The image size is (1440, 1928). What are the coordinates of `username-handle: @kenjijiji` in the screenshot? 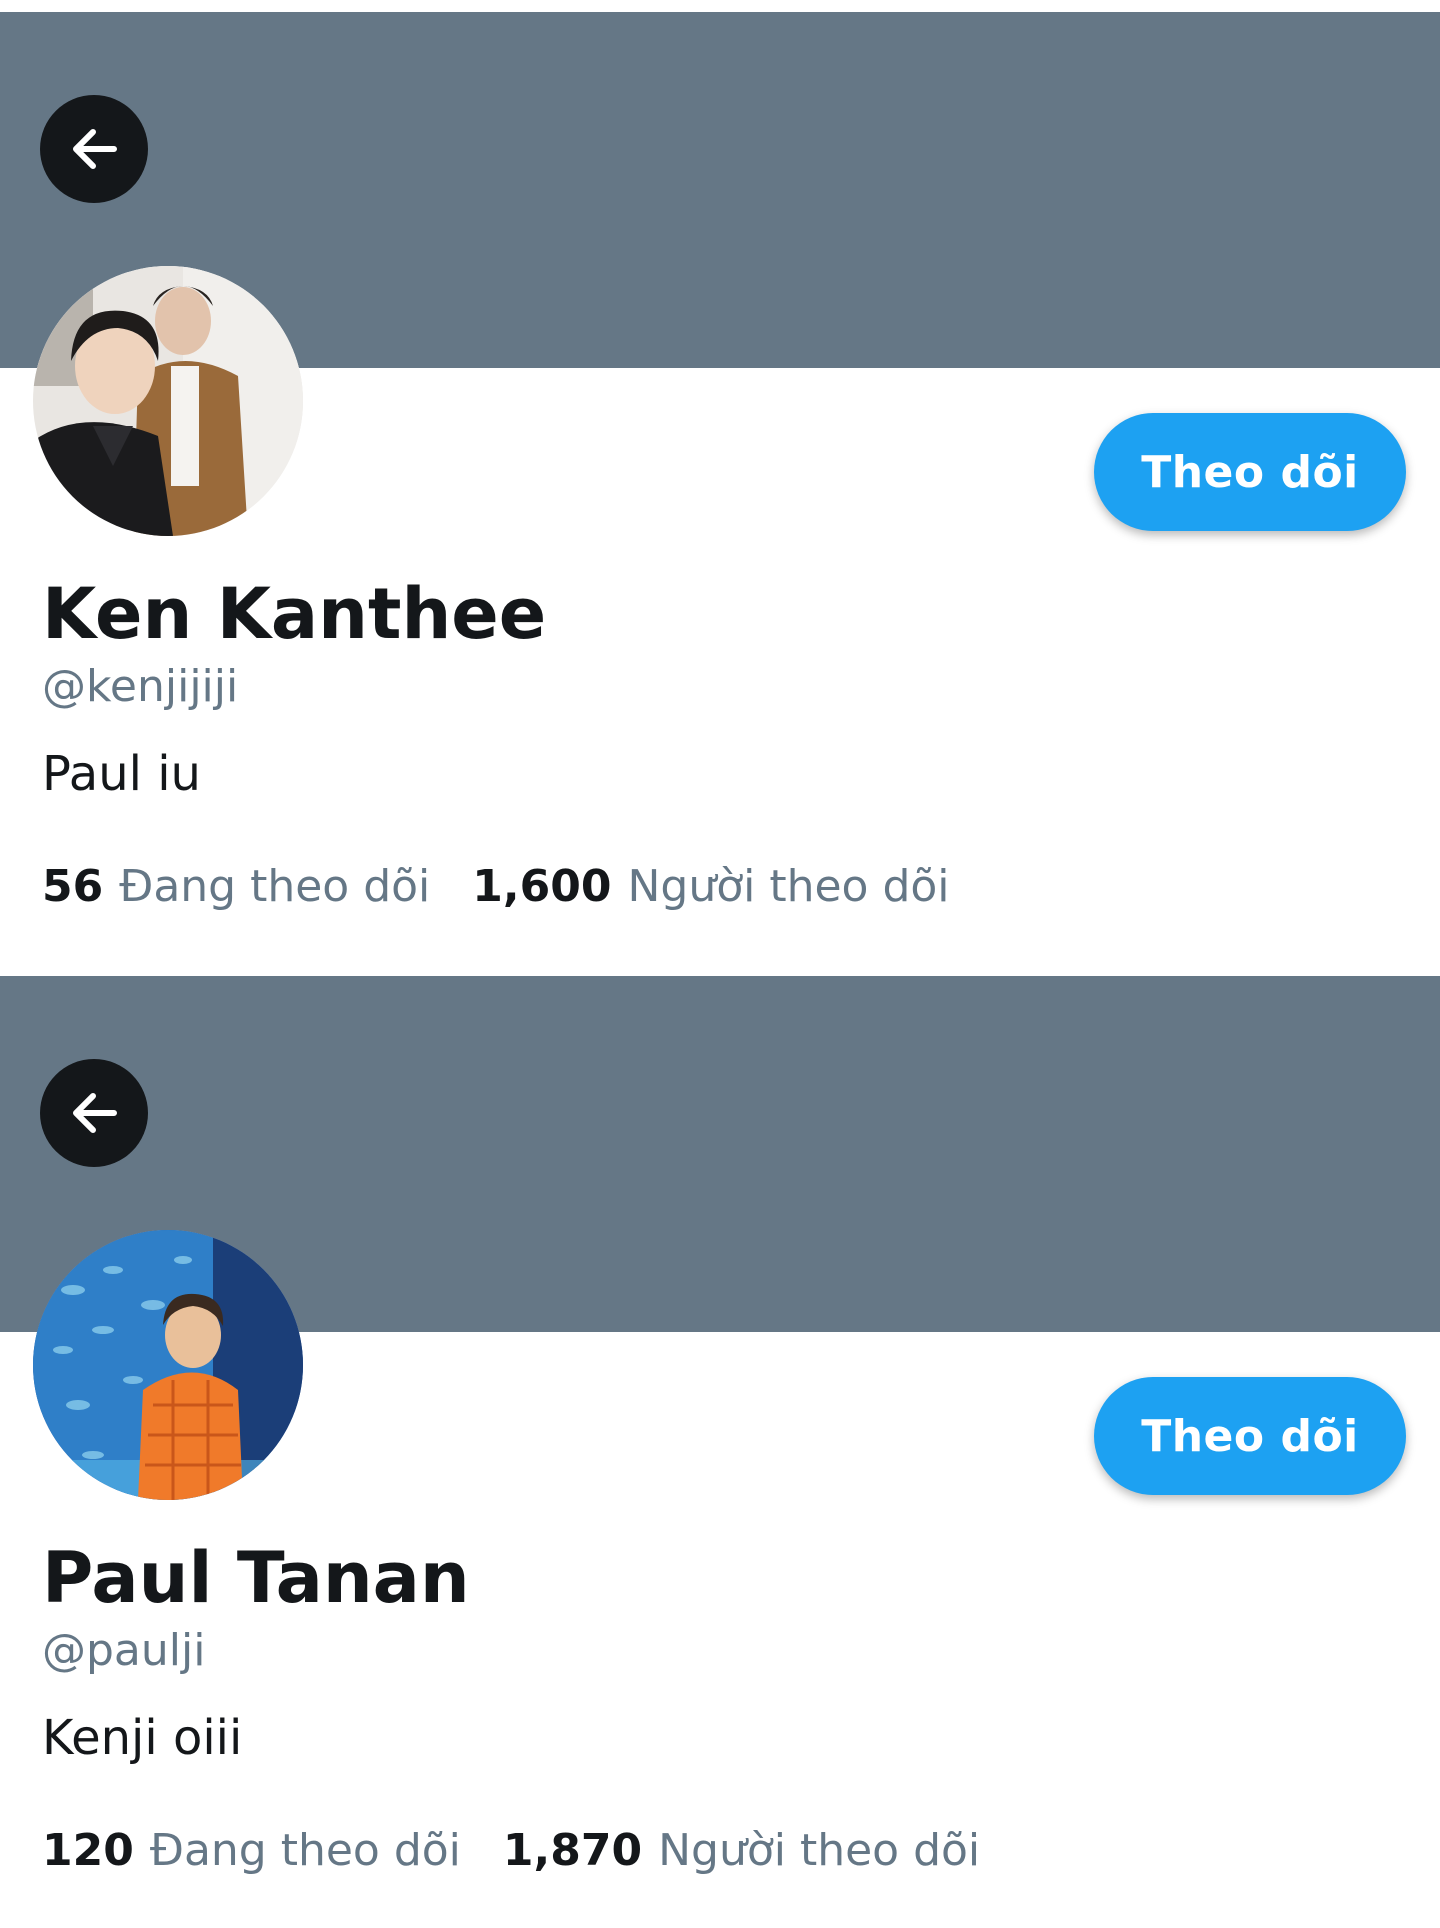 It's located at (140, 686).